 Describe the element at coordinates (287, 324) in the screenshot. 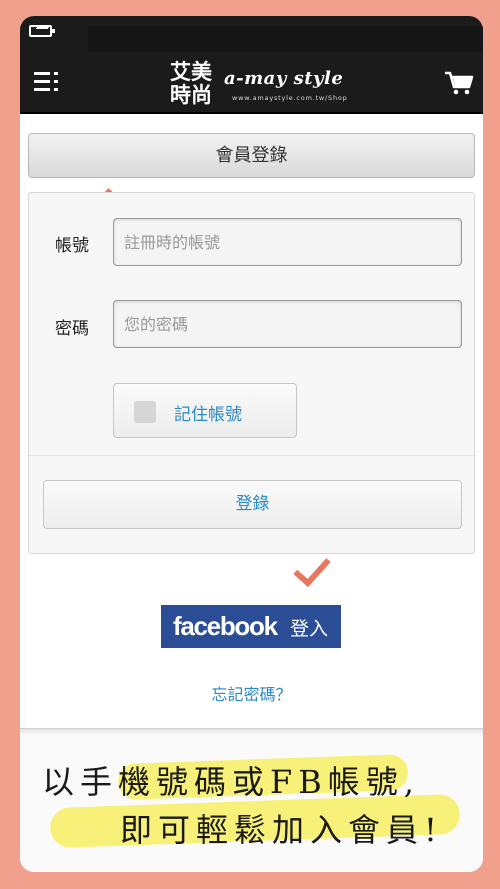

I see `password-input` at that location.